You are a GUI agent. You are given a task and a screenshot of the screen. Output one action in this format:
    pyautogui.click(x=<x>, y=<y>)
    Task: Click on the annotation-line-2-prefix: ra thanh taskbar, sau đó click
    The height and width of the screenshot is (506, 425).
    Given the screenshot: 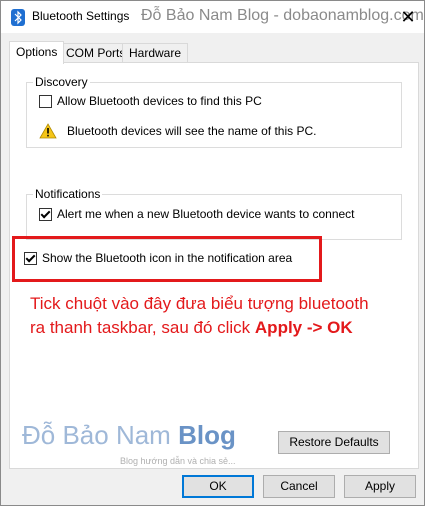 What is the action you would take?
    pyautogui.click(x=142, y=327)
    